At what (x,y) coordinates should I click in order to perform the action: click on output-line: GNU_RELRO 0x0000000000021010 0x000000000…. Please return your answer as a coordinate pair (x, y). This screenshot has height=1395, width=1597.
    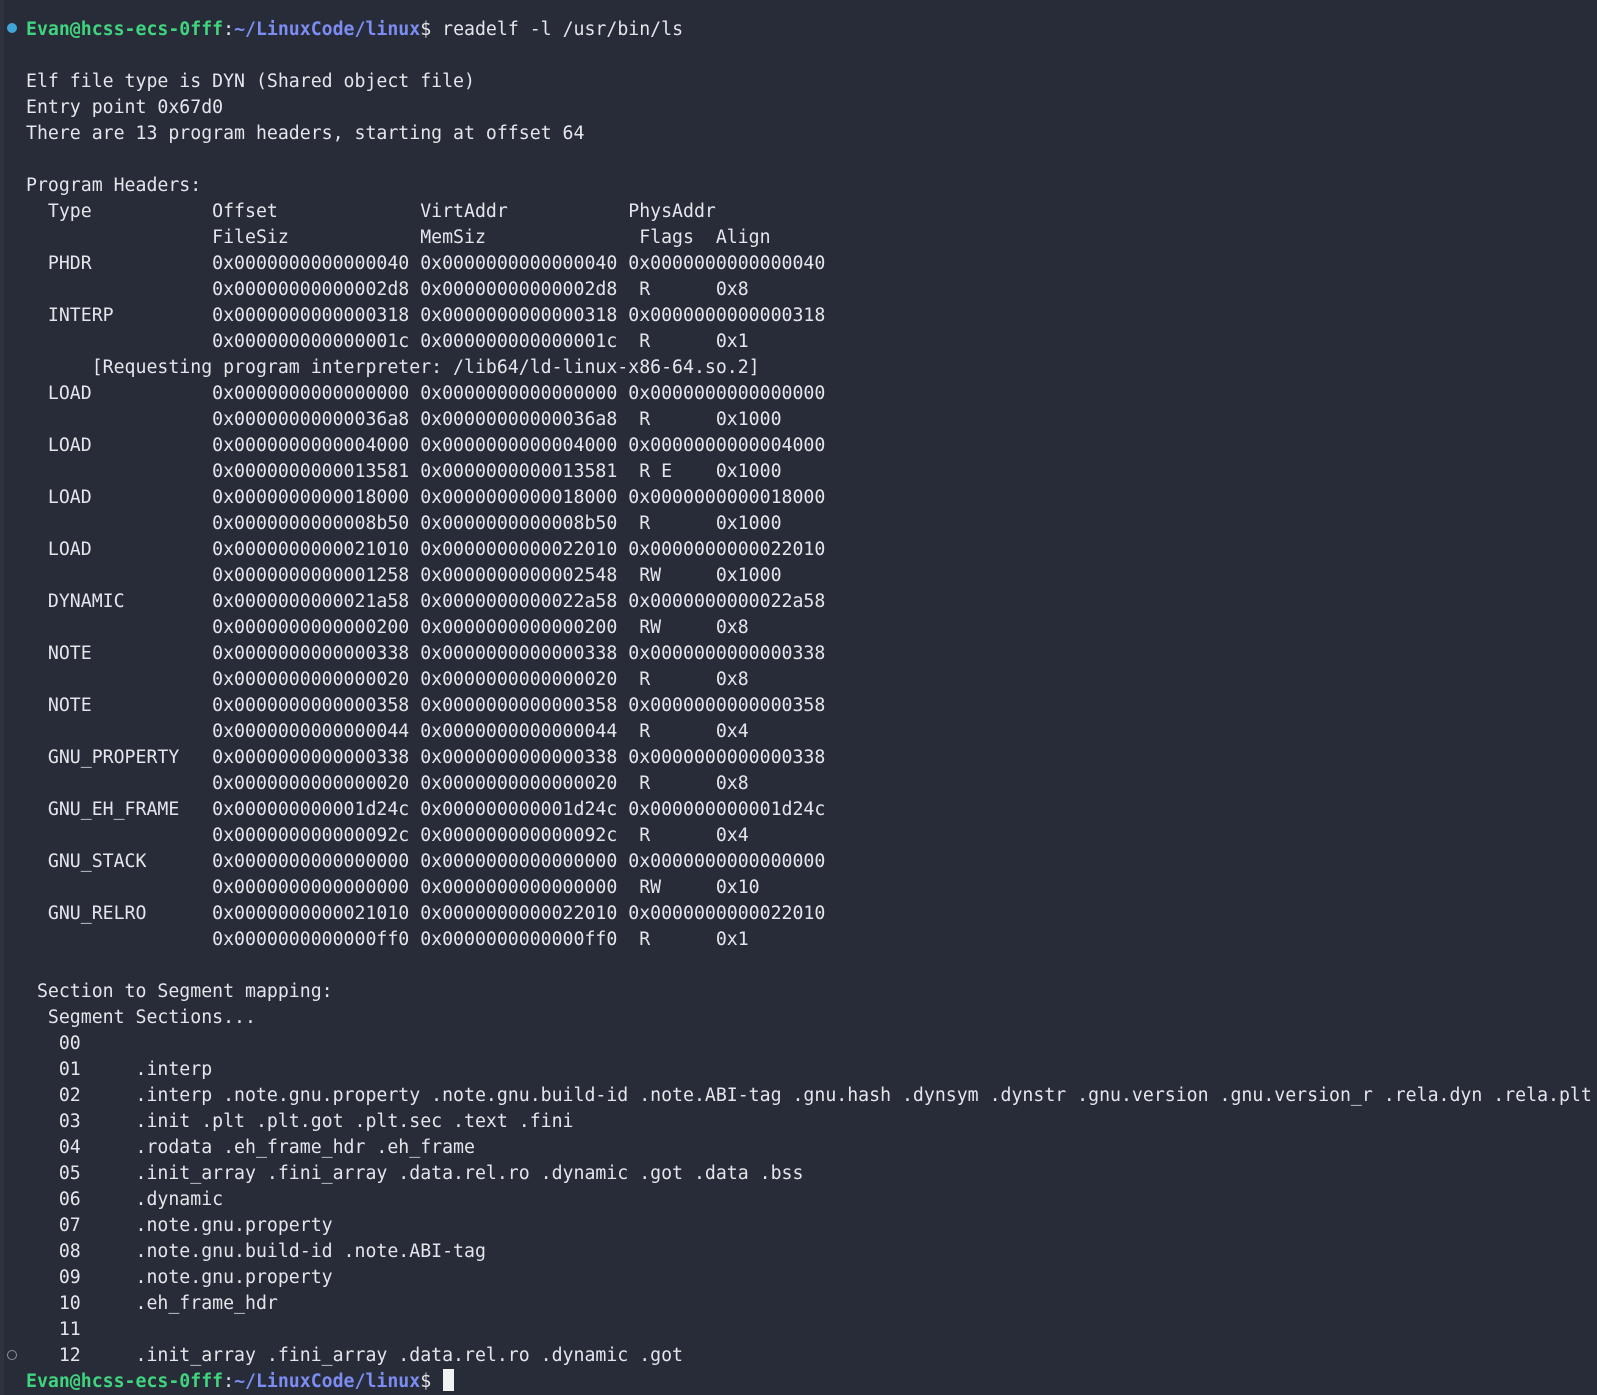
    Looking at the image, I should click on (426, 913).